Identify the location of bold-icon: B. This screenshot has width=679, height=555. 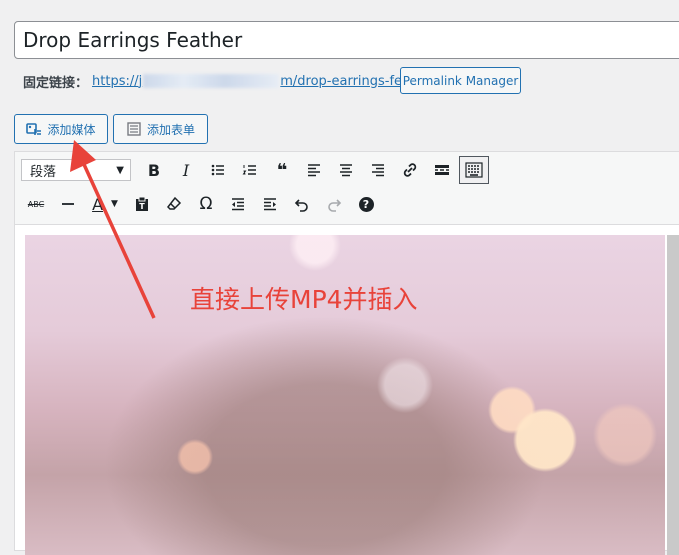
(154, 170).